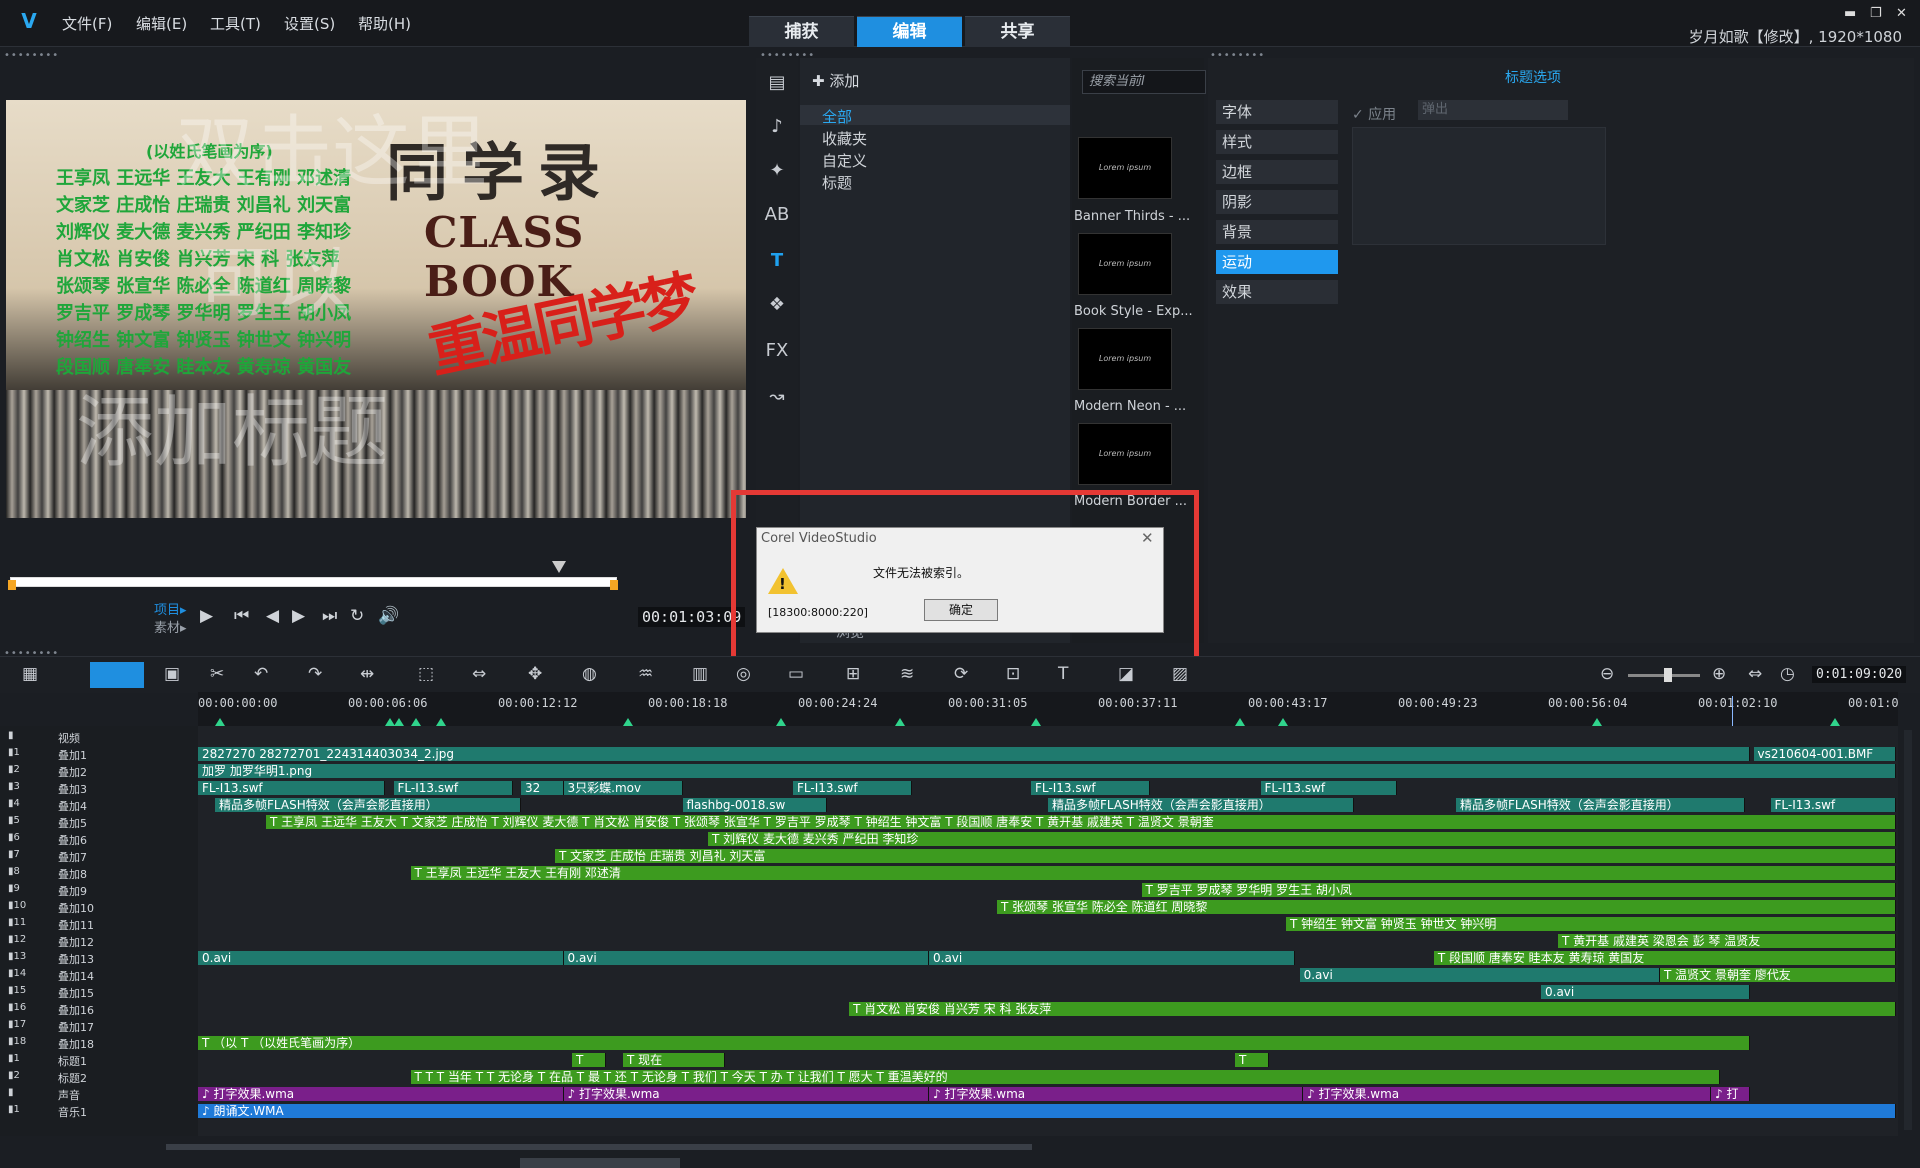 This screenshot has width=1920, height=1168. I want to click on timeline-view-button, so click(117, 675).